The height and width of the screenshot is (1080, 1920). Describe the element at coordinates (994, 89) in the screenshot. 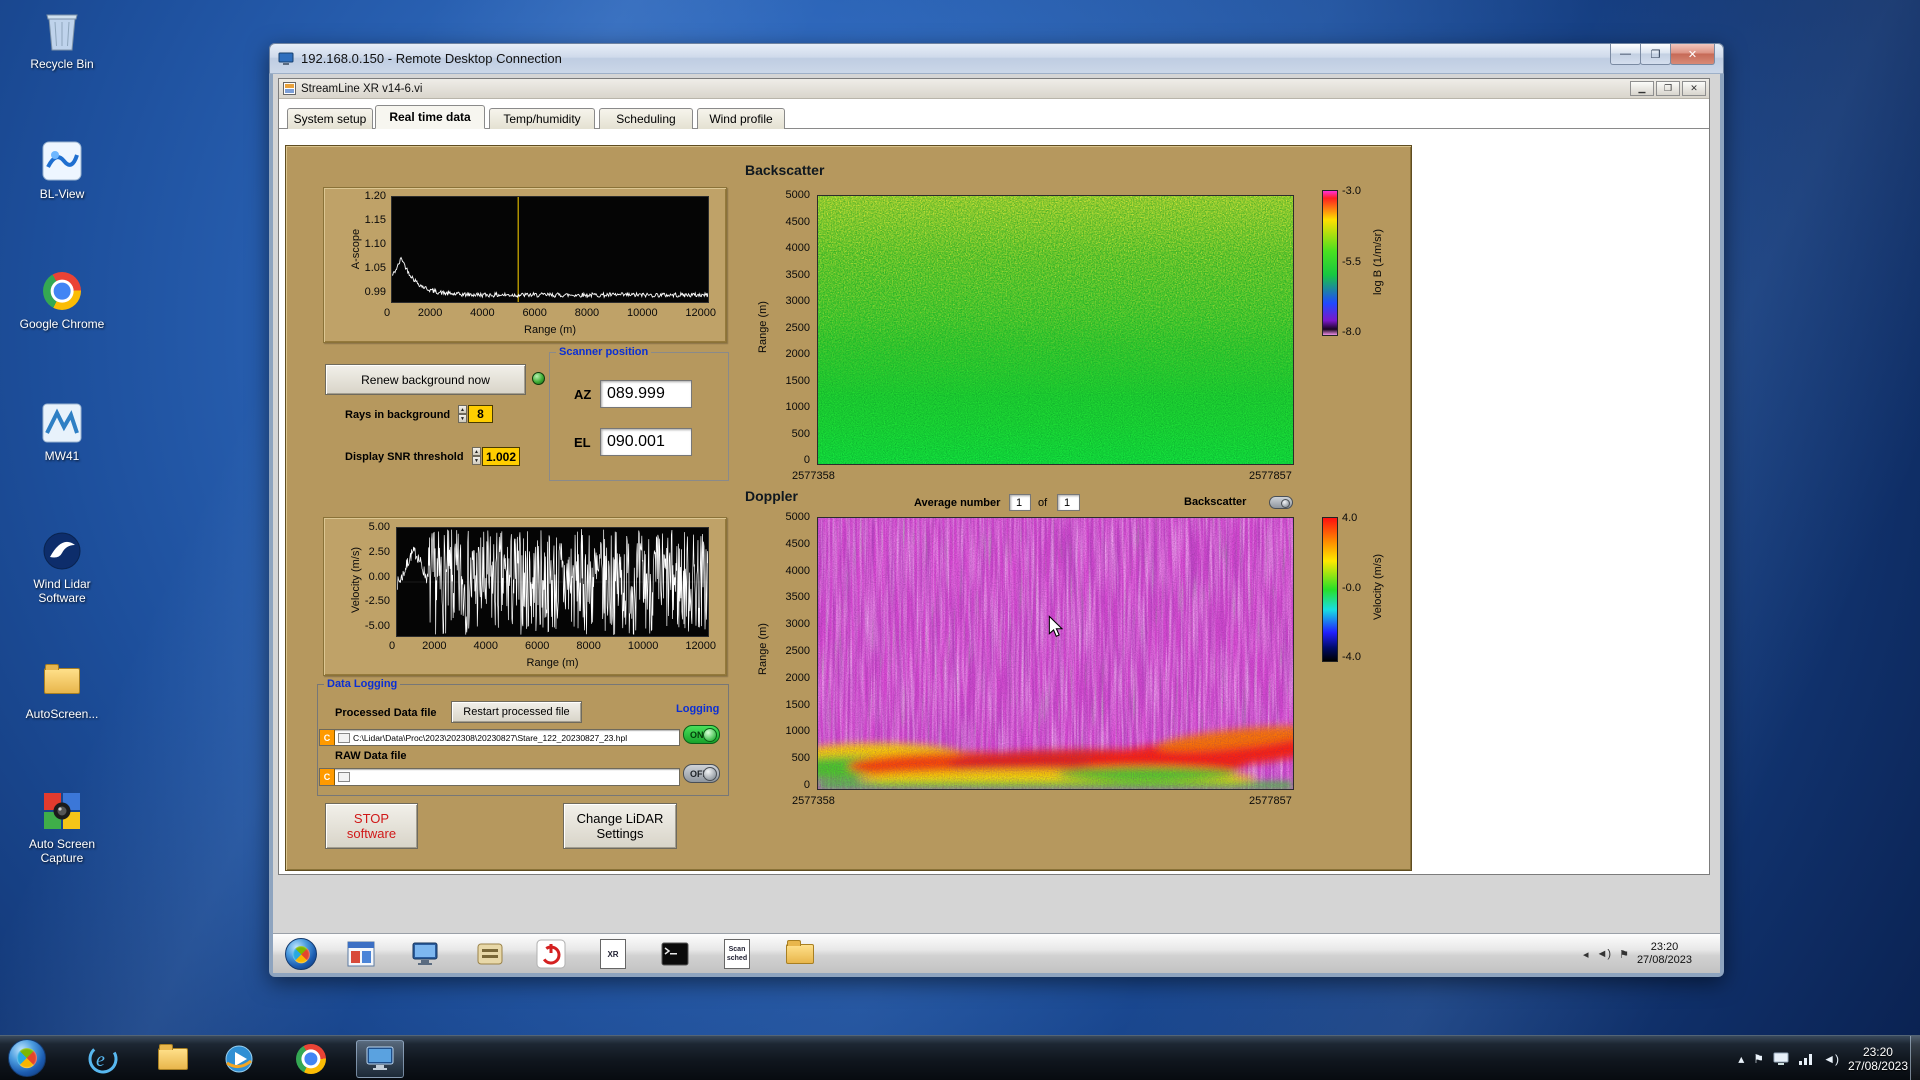

I see `app-titlebar: StreamLine XR v14-6.vi ▁ ❐ ✕` at that location.